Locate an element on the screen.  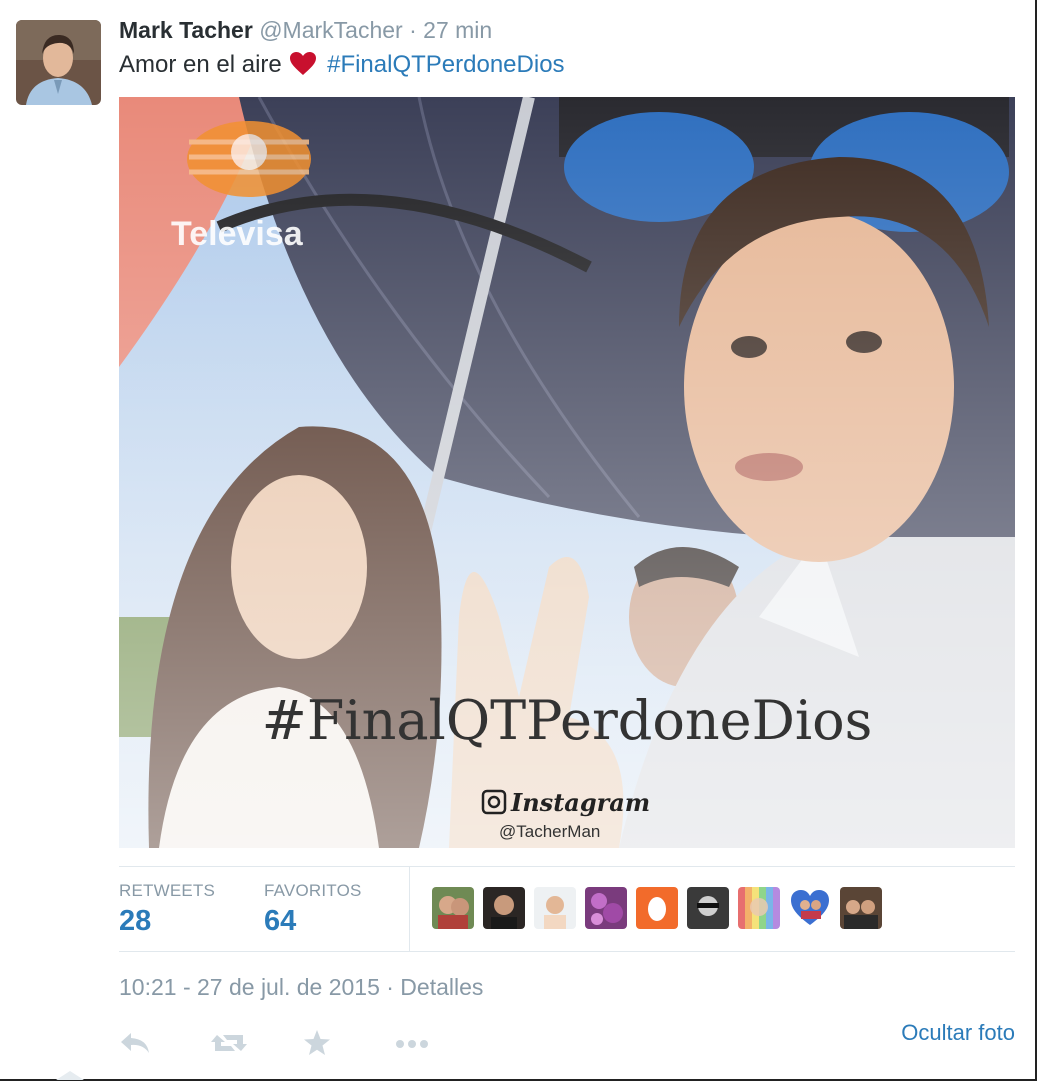
photo-overlay-hashtag: #FinalQTPerdoneDios is located at coordinates (567, 720).